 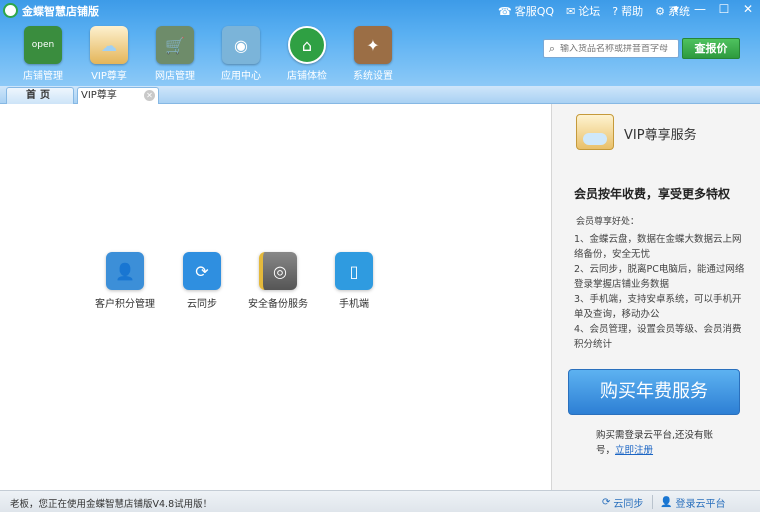 I want to click on cart-icon-glyph: 🛒, so click(x=175, y=45).